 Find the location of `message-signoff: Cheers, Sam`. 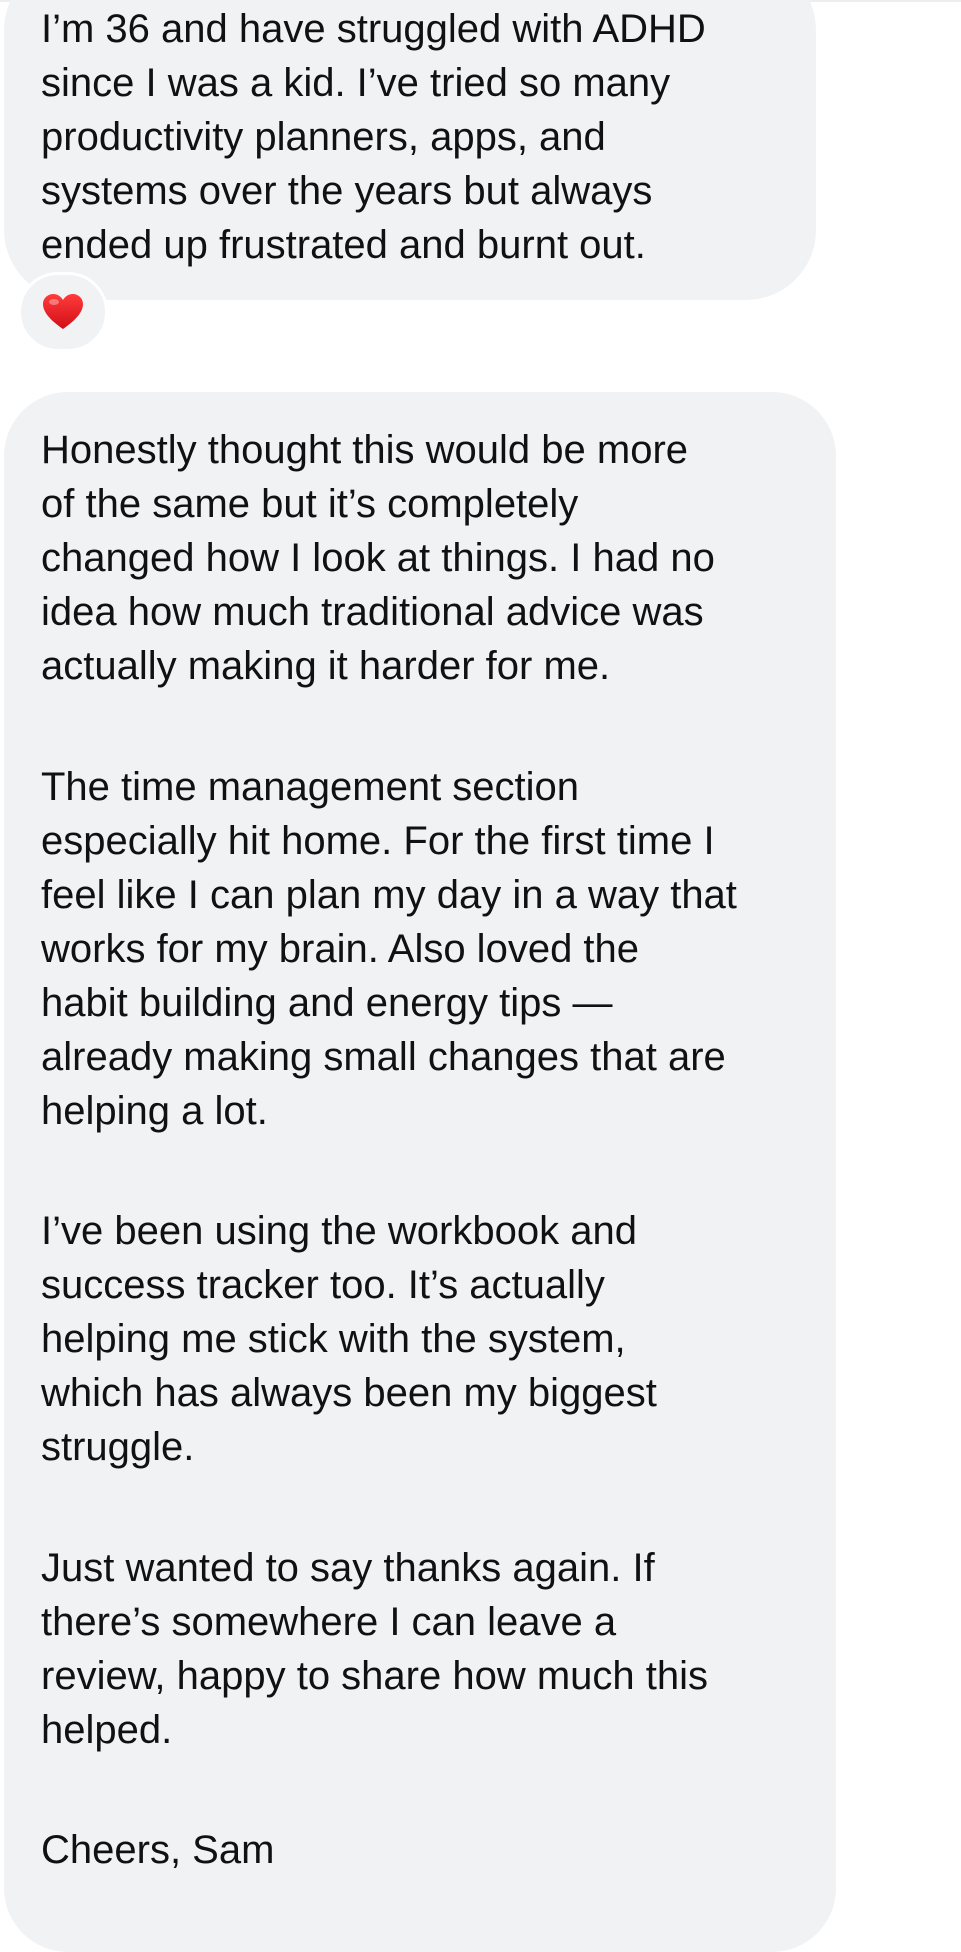

message-signoff: Cheers, Sam is located at coordinates (158, 1850).